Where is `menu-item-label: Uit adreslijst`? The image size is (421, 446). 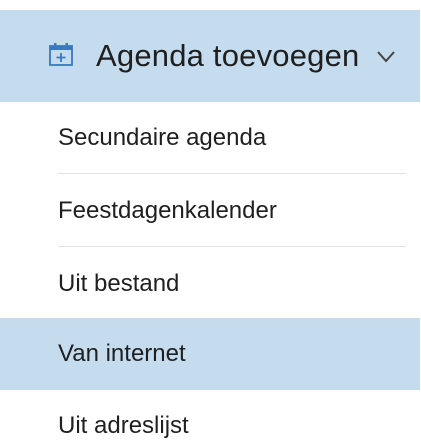
menu-item-label: Uit adreslijst is located at coordinates (123, 425).